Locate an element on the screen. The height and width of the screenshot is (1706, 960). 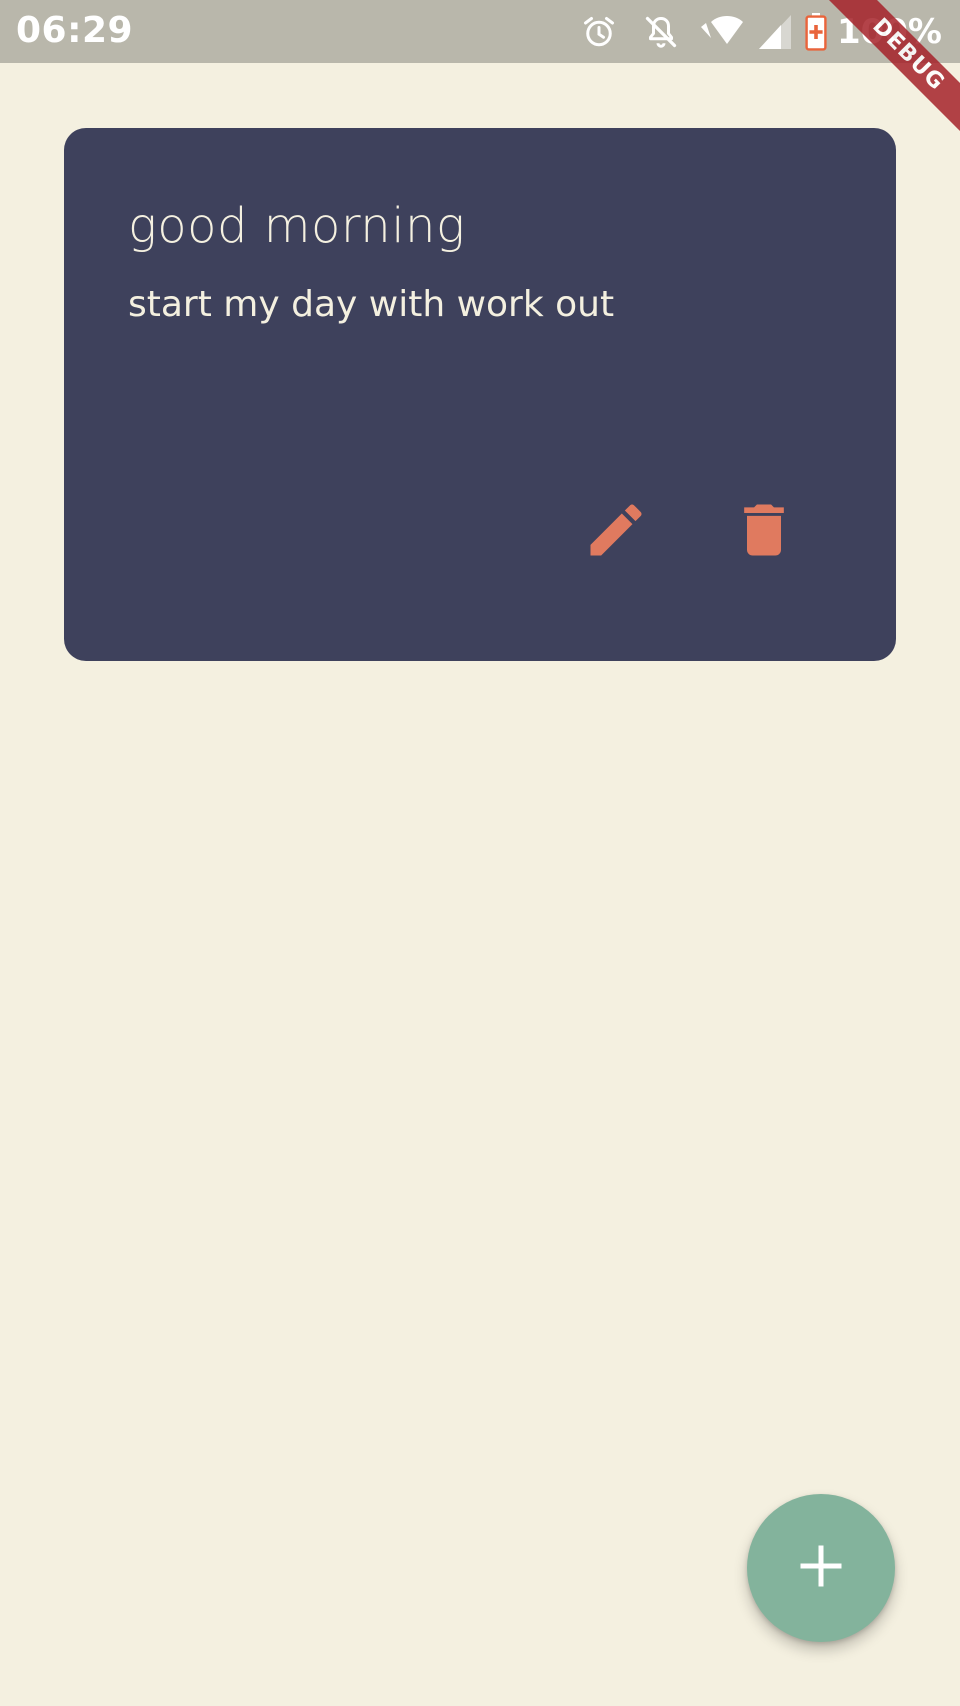
wifi-icon is located at coordinates (727, 32).